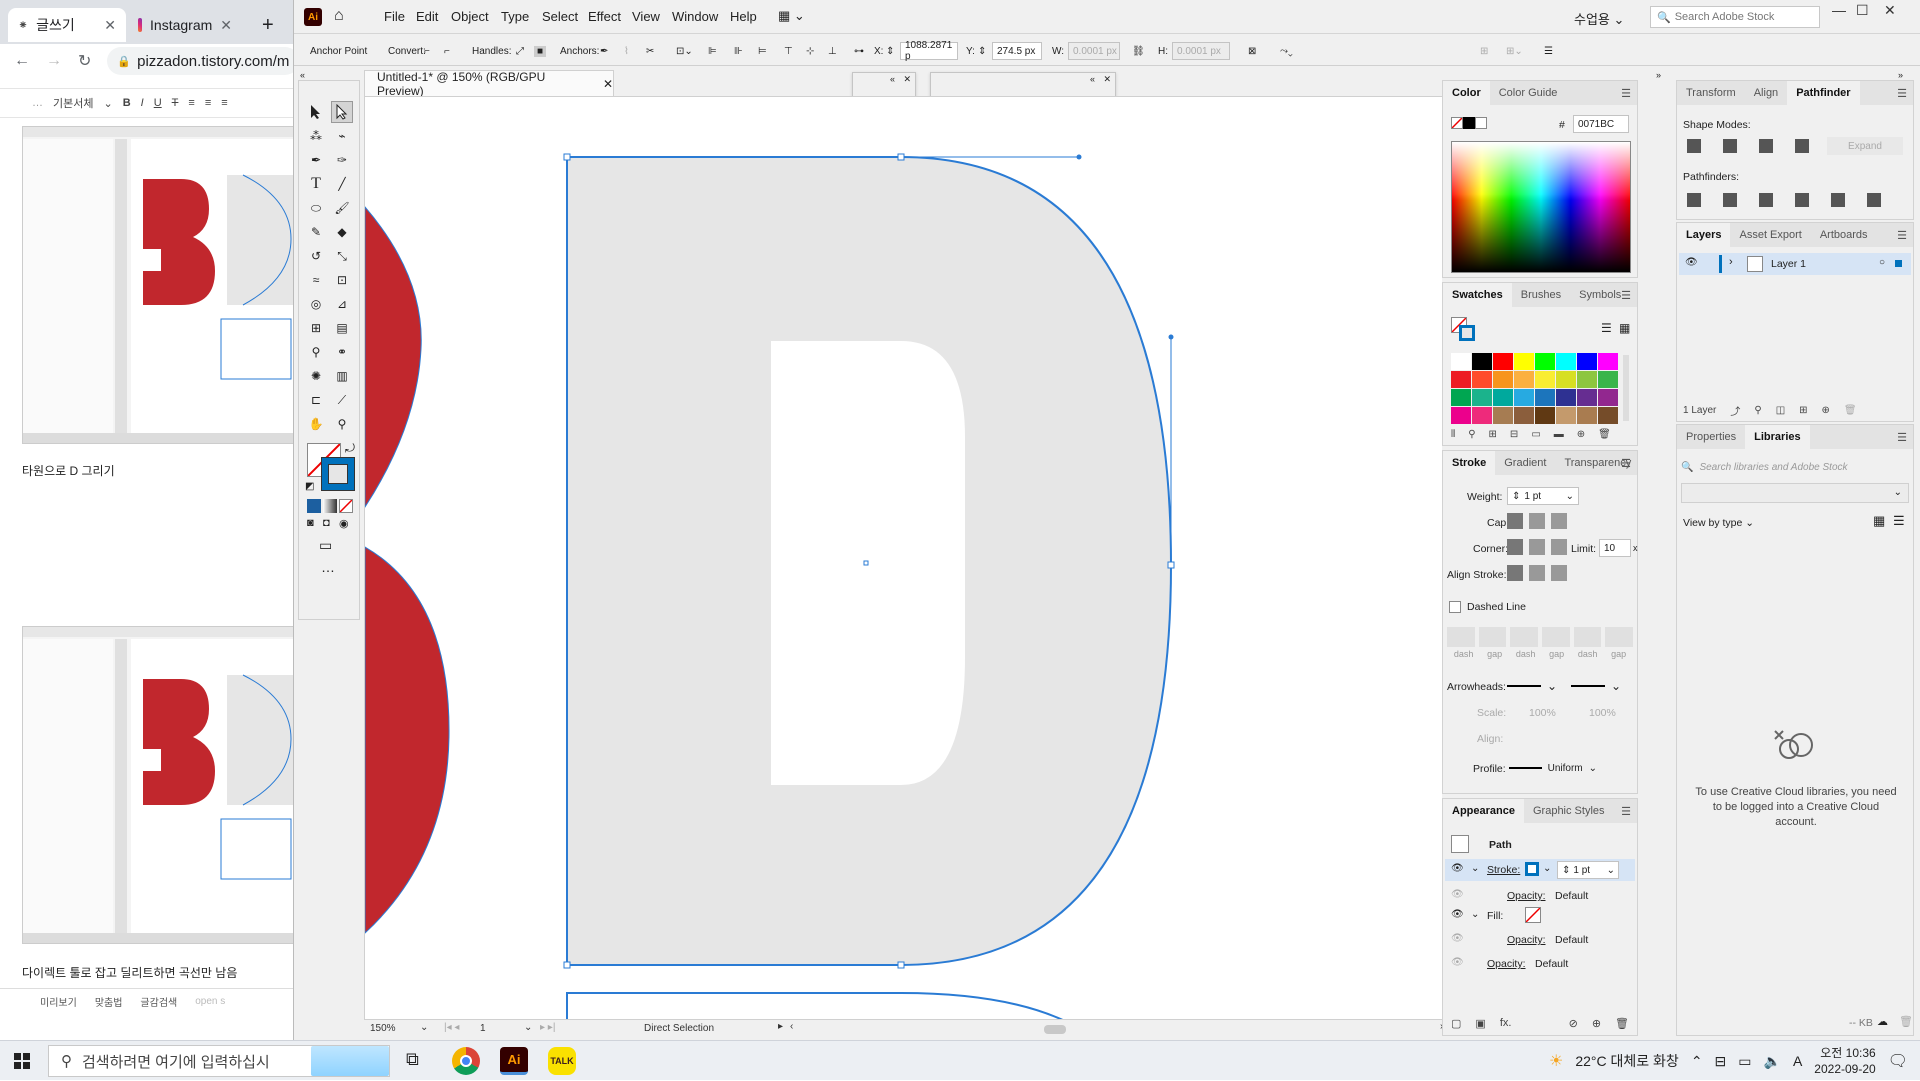 The width and height of the screenshot is (1920, 1081). Describe the element at coordinates (650, 51) in the screenshot. I see `cut-path-icon: ✂` at that location.